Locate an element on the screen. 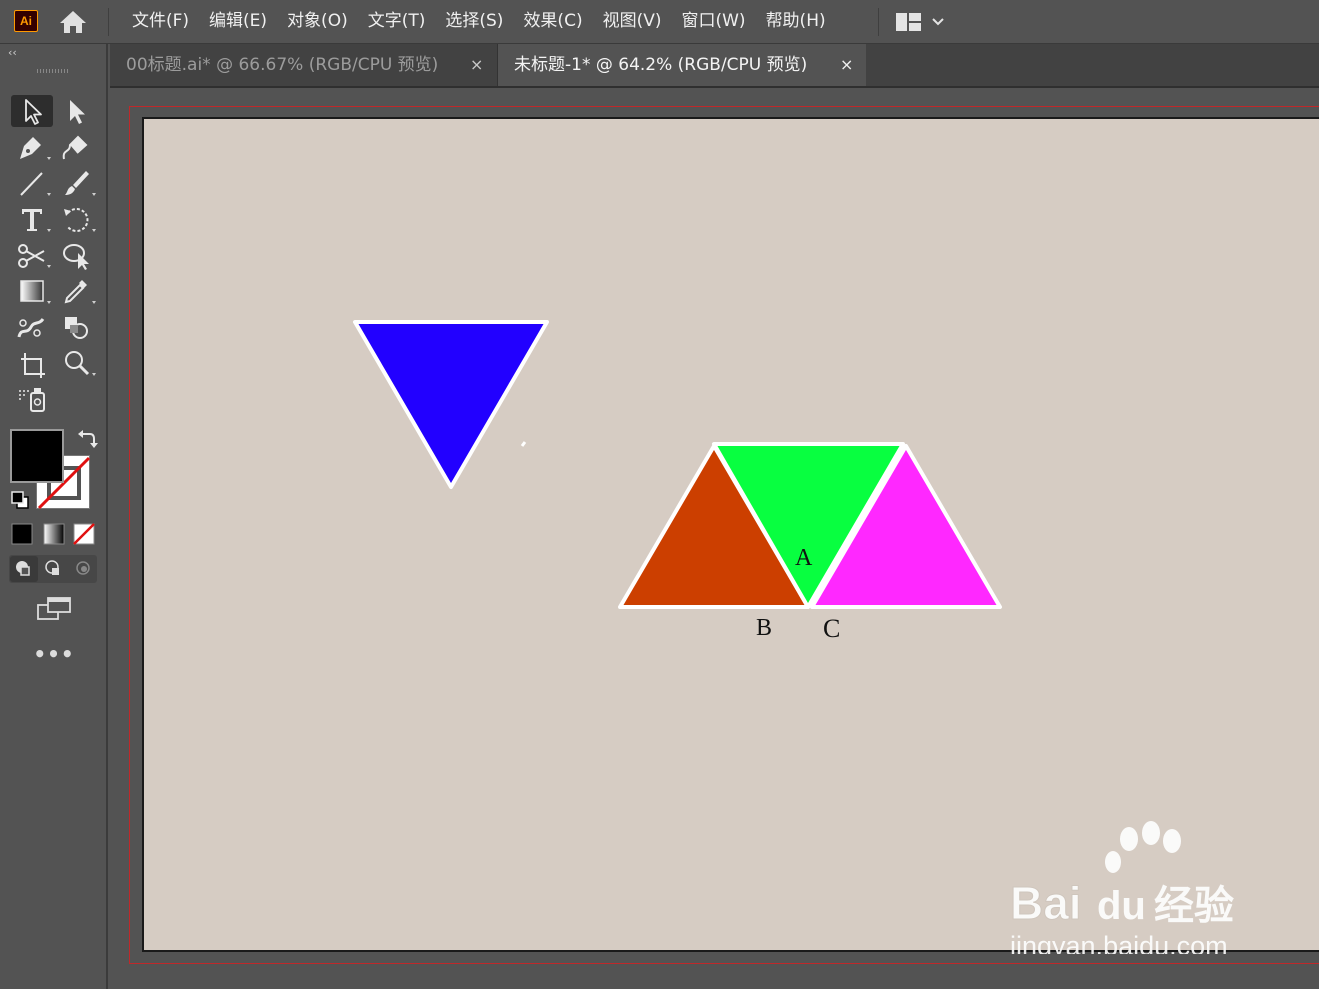  drawing-mode-buttons is located at coordinates (53, 569).